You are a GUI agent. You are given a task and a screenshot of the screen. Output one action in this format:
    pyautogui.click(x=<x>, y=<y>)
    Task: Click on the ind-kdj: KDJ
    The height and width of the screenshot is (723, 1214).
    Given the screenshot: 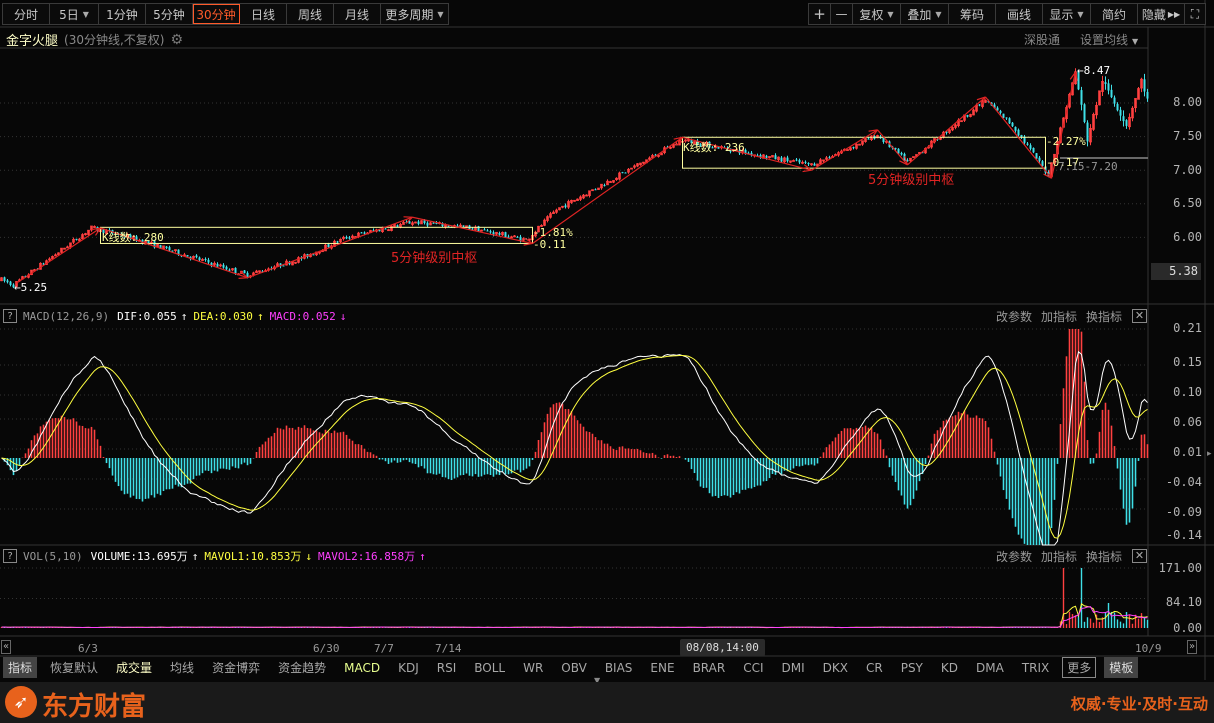 What is the action you would take?
    pyautogui.click(x=408, y=668)
    